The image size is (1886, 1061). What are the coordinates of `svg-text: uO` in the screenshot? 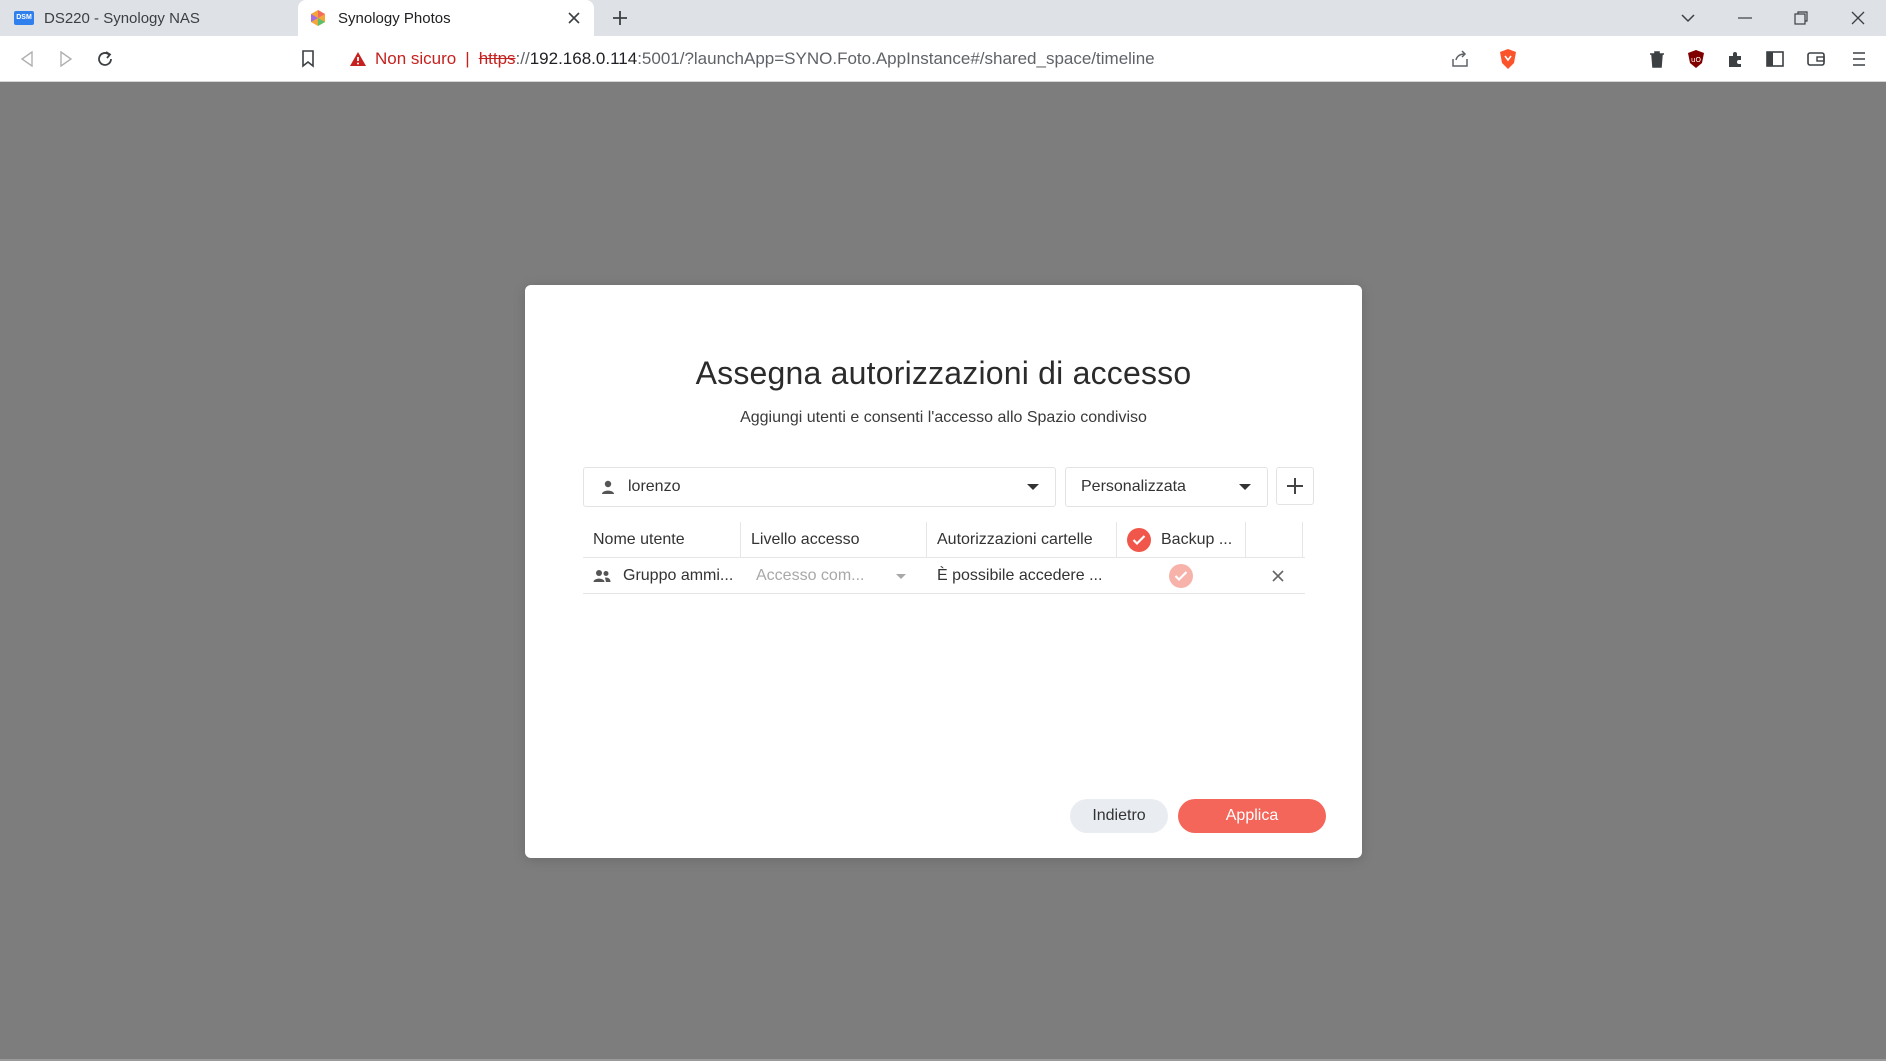 It's located at (1696, 60).